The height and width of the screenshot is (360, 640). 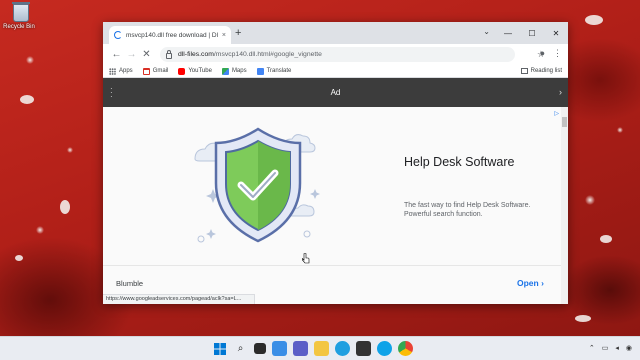 I want to click on reading-list-icon, so click(x=524, y=71).